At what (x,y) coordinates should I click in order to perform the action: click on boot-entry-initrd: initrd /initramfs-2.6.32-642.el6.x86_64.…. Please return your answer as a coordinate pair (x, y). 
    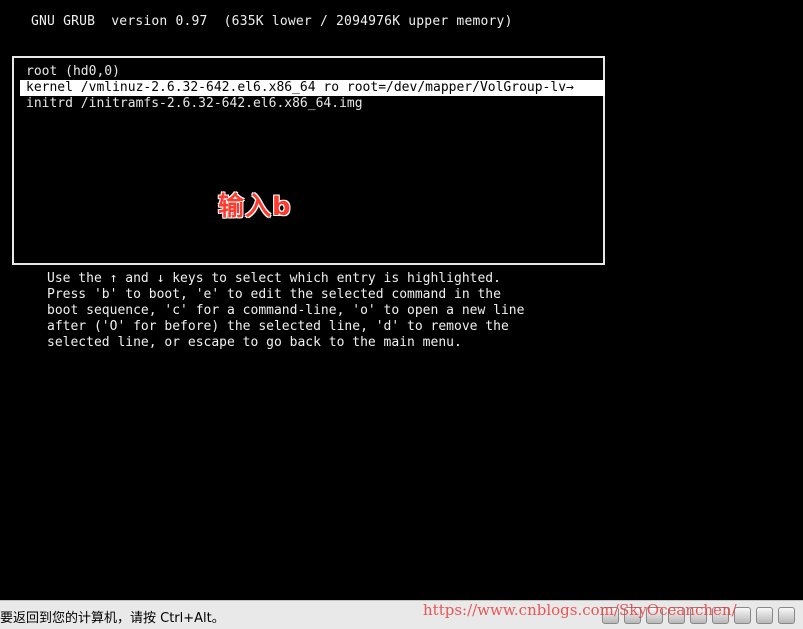
    Looking at the image, I should click on (194, 104).